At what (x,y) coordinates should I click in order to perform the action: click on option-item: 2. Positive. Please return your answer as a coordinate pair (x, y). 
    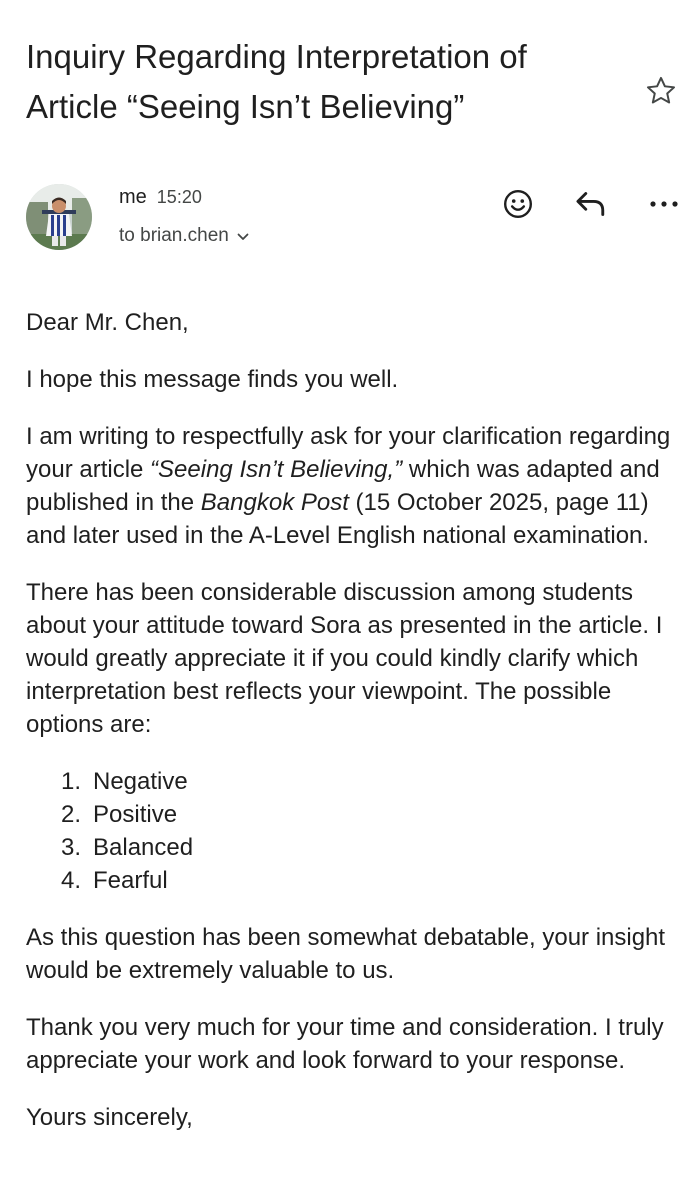
    Looking at the image, I should click on (356, 814).